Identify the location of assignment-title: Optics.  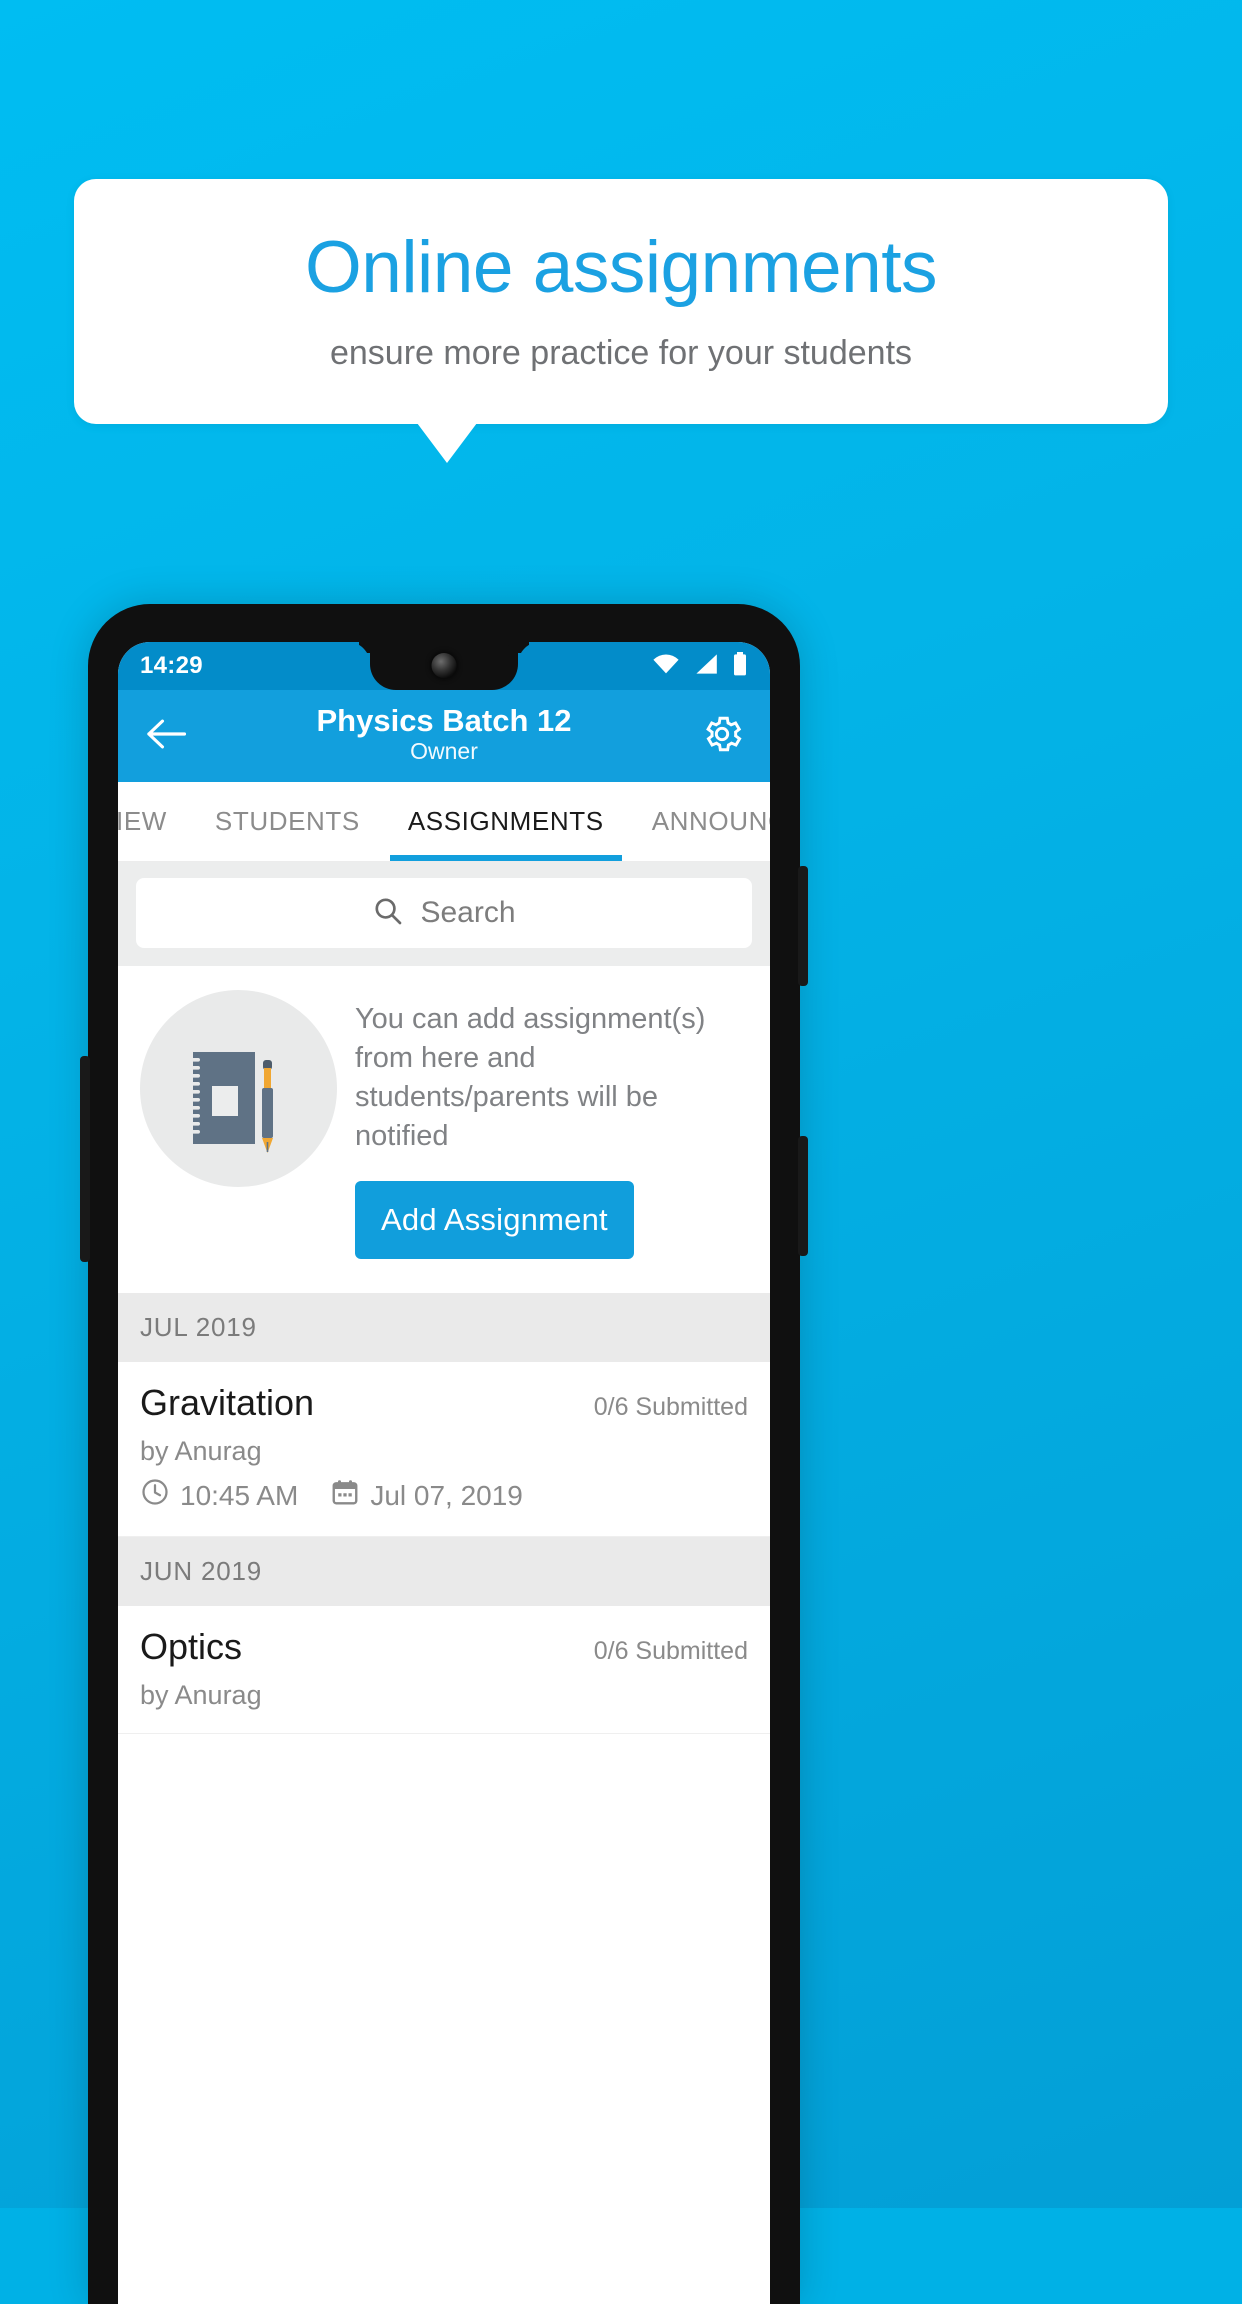
(191, 1647).